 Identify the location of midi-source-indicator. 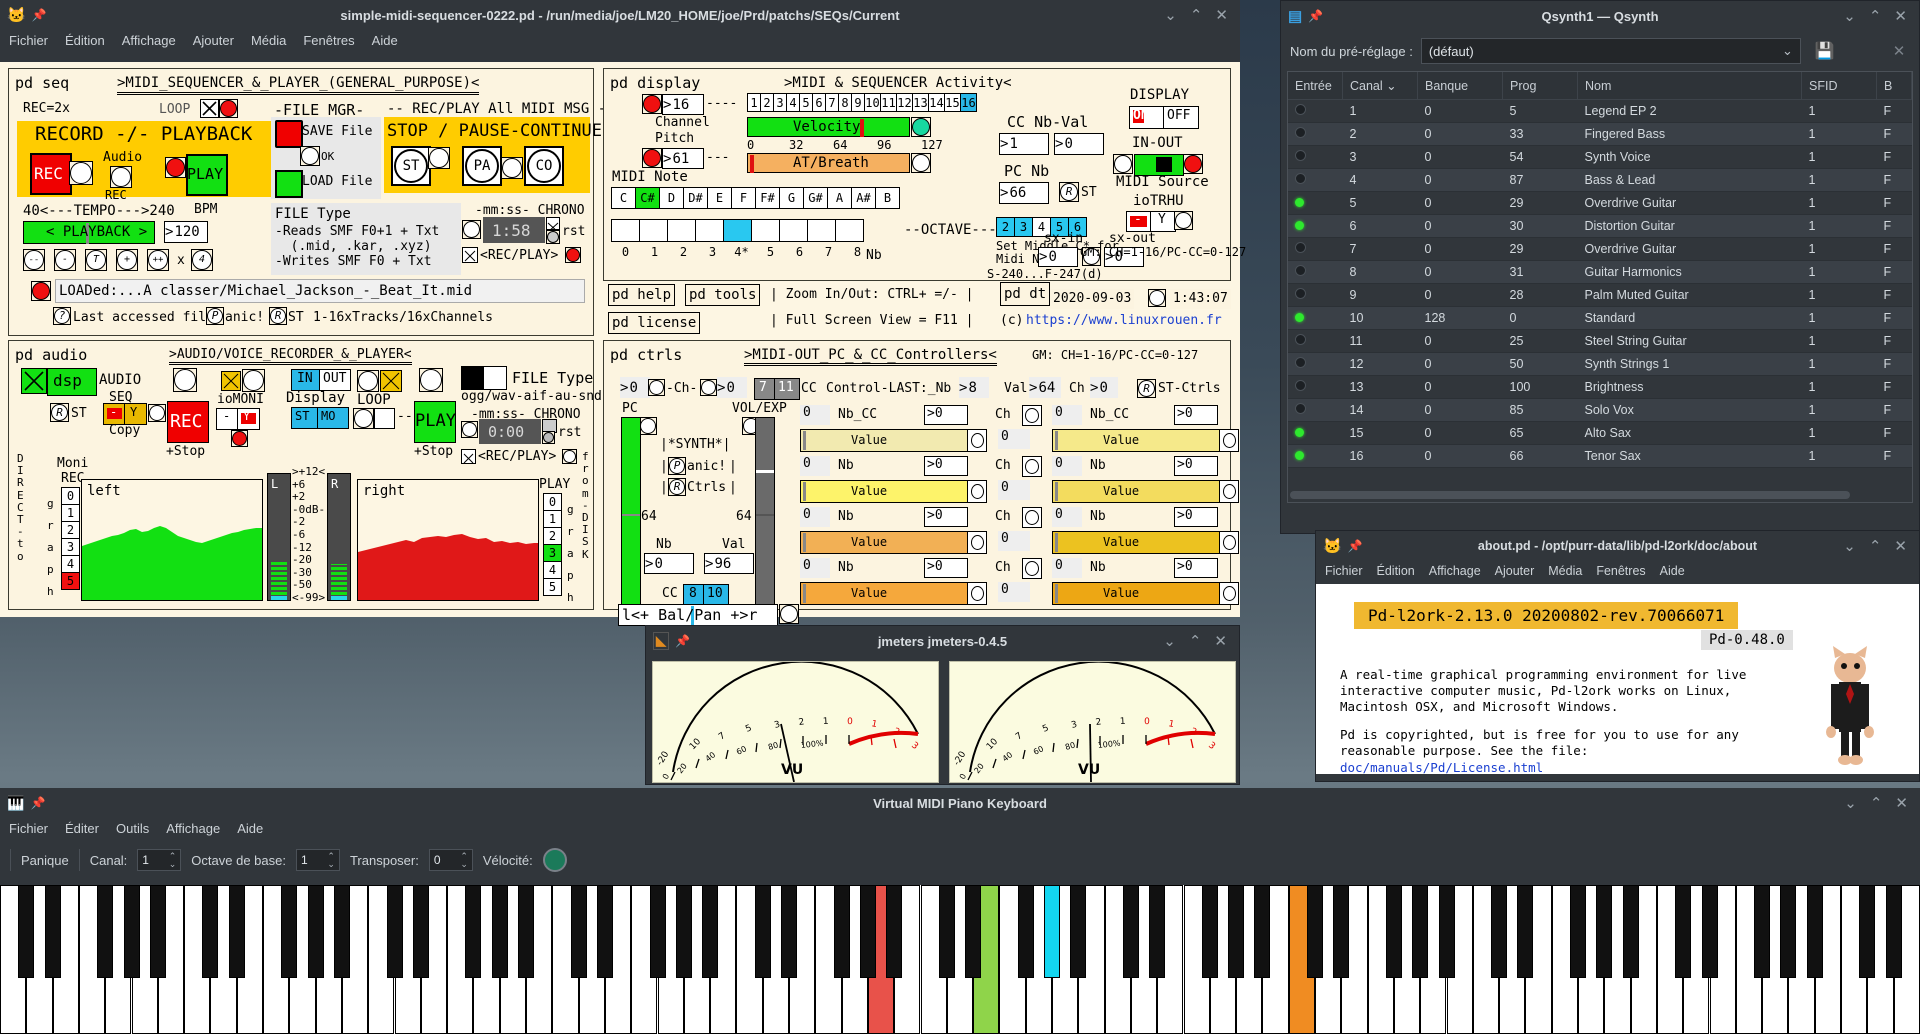
(1159, 165).